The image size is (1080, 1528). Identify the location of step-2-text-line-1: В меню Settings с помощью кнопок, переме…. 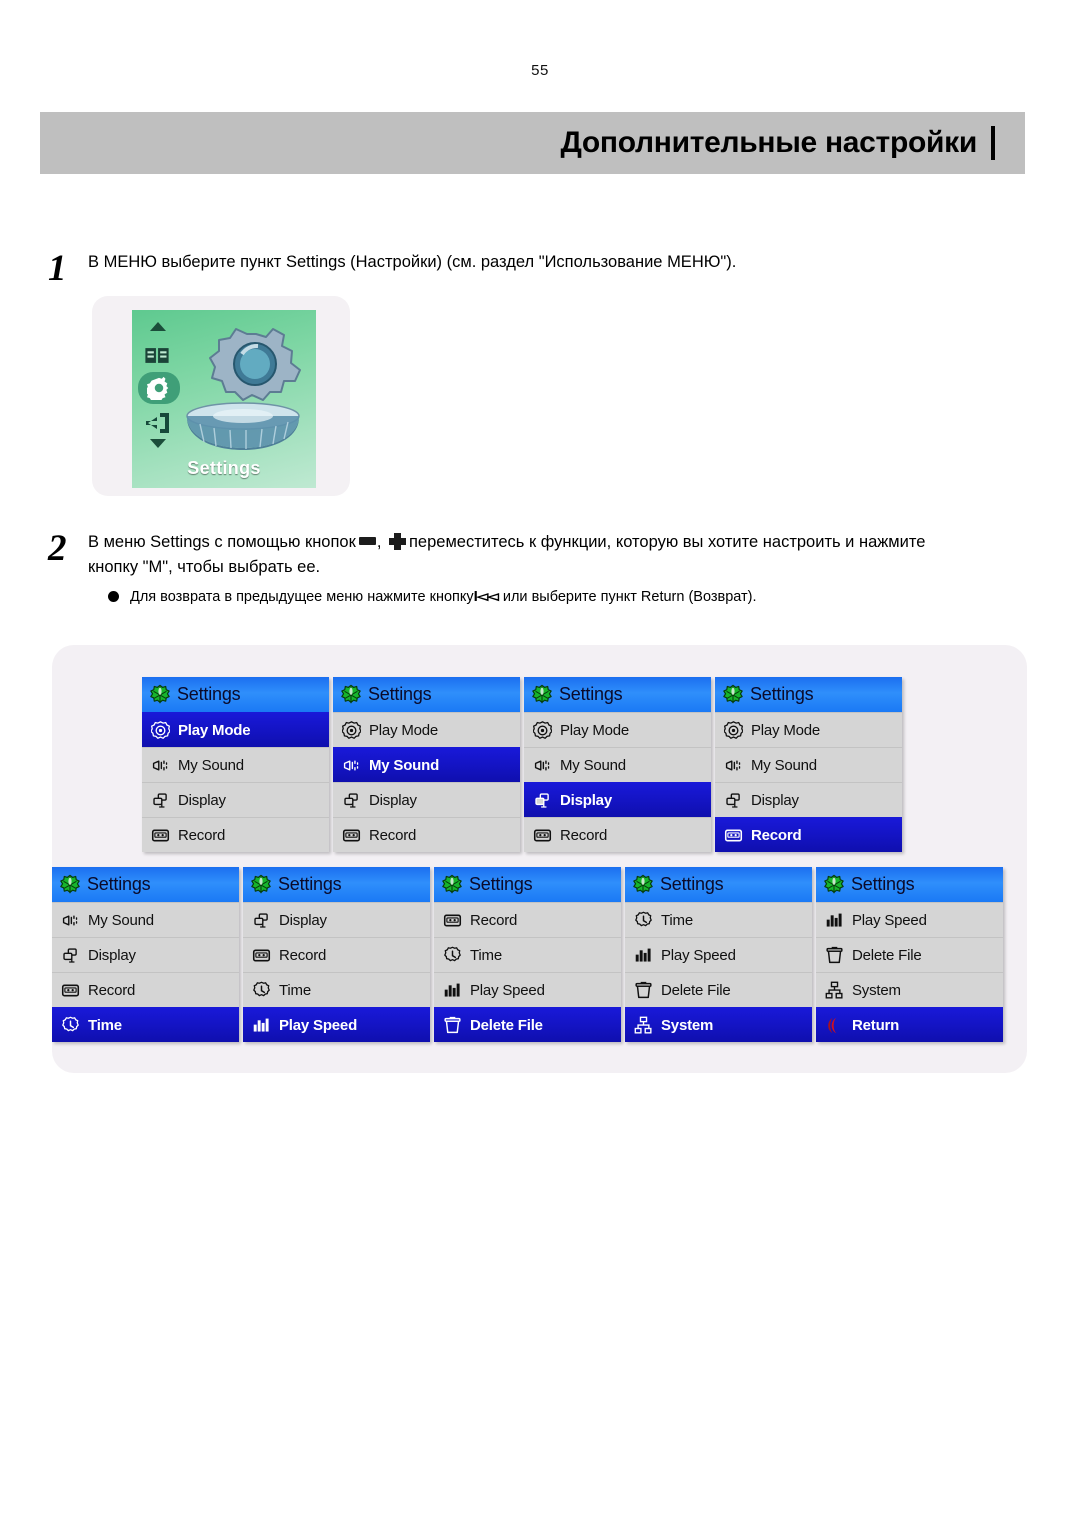
(560, 542).